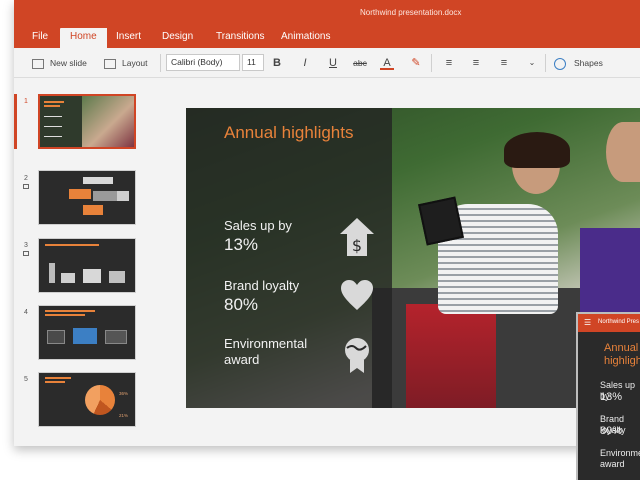 Image resolution: width=640 pixels, height=480 pixels. What do you see at coordinates (620, 458) in the screenshot?
I see `phone-item-label: Environmental award` at bounding box center [620, 458].